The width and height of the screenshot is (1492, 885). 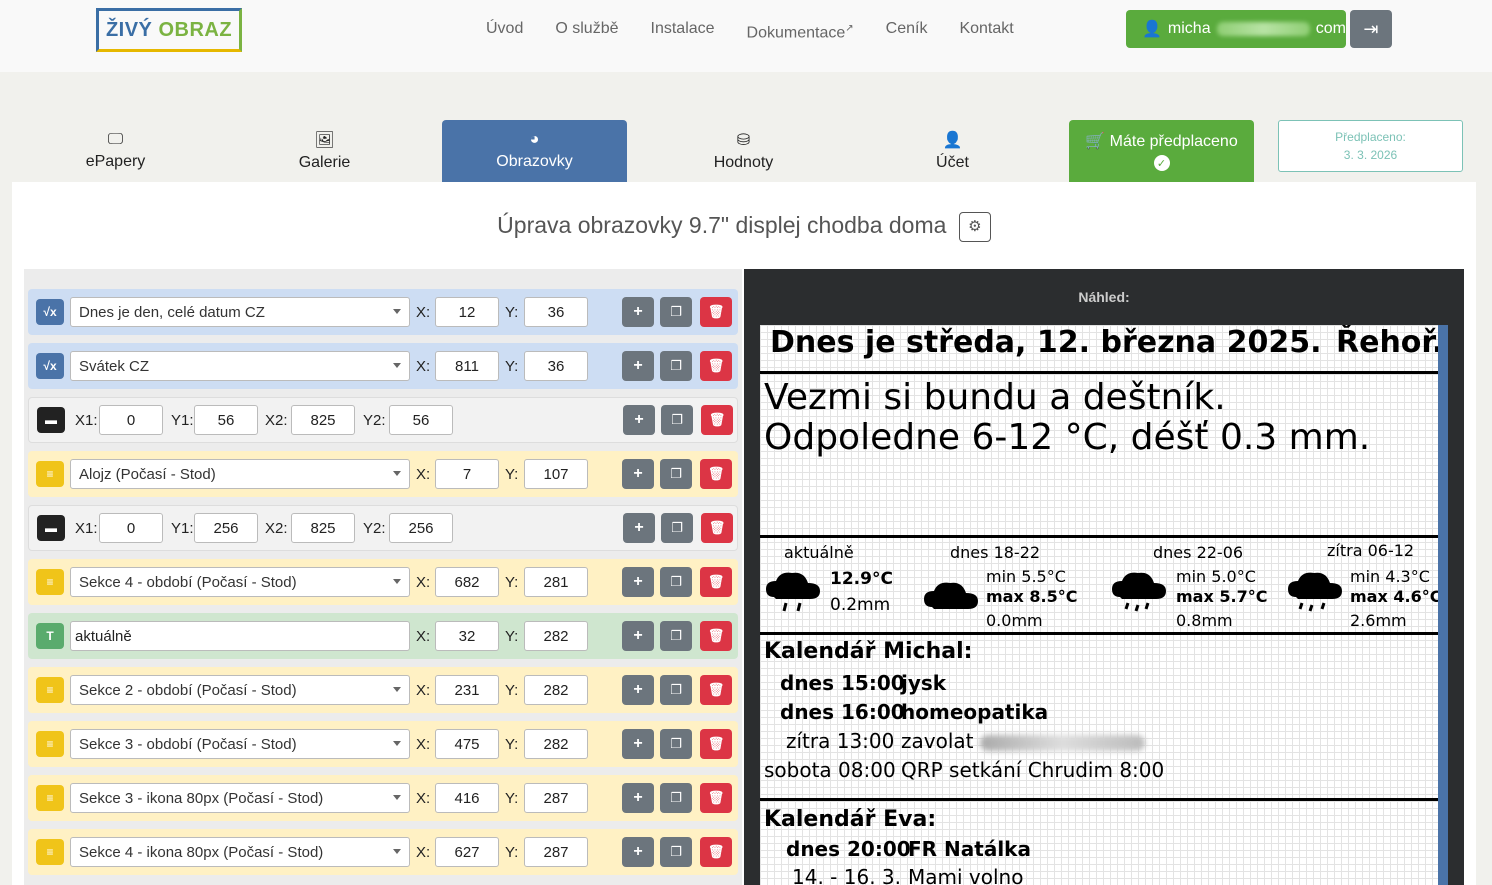 What do you see at coordinates (534, 151) in the screenshot?
I see `tab-obrazovky: ◕ Obrazovky` at bounding box center [534, 151].